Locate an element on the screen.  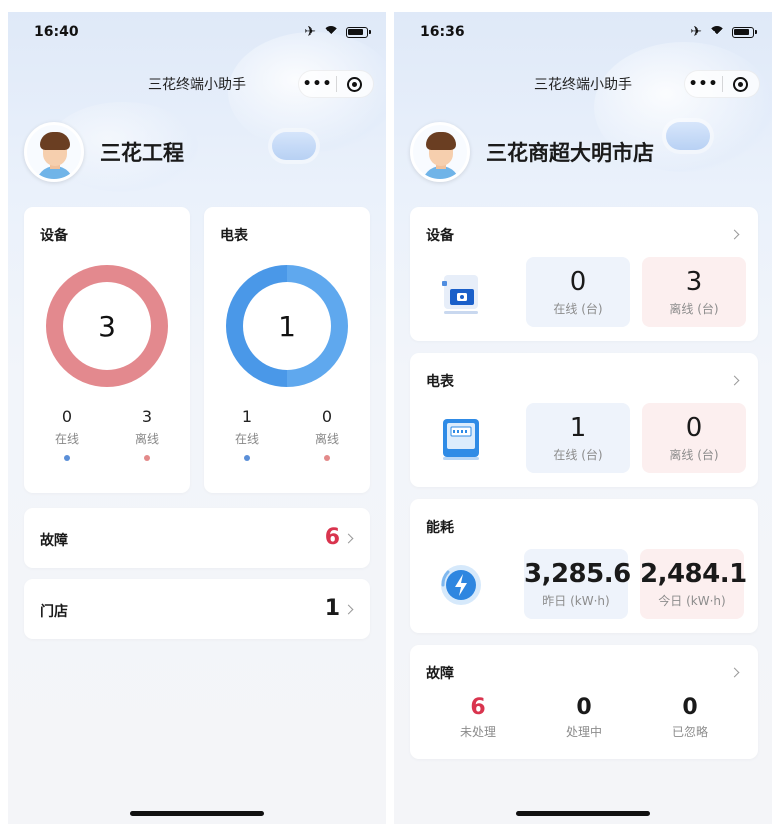
store-count: 1 is located at coordinates (332, 608).